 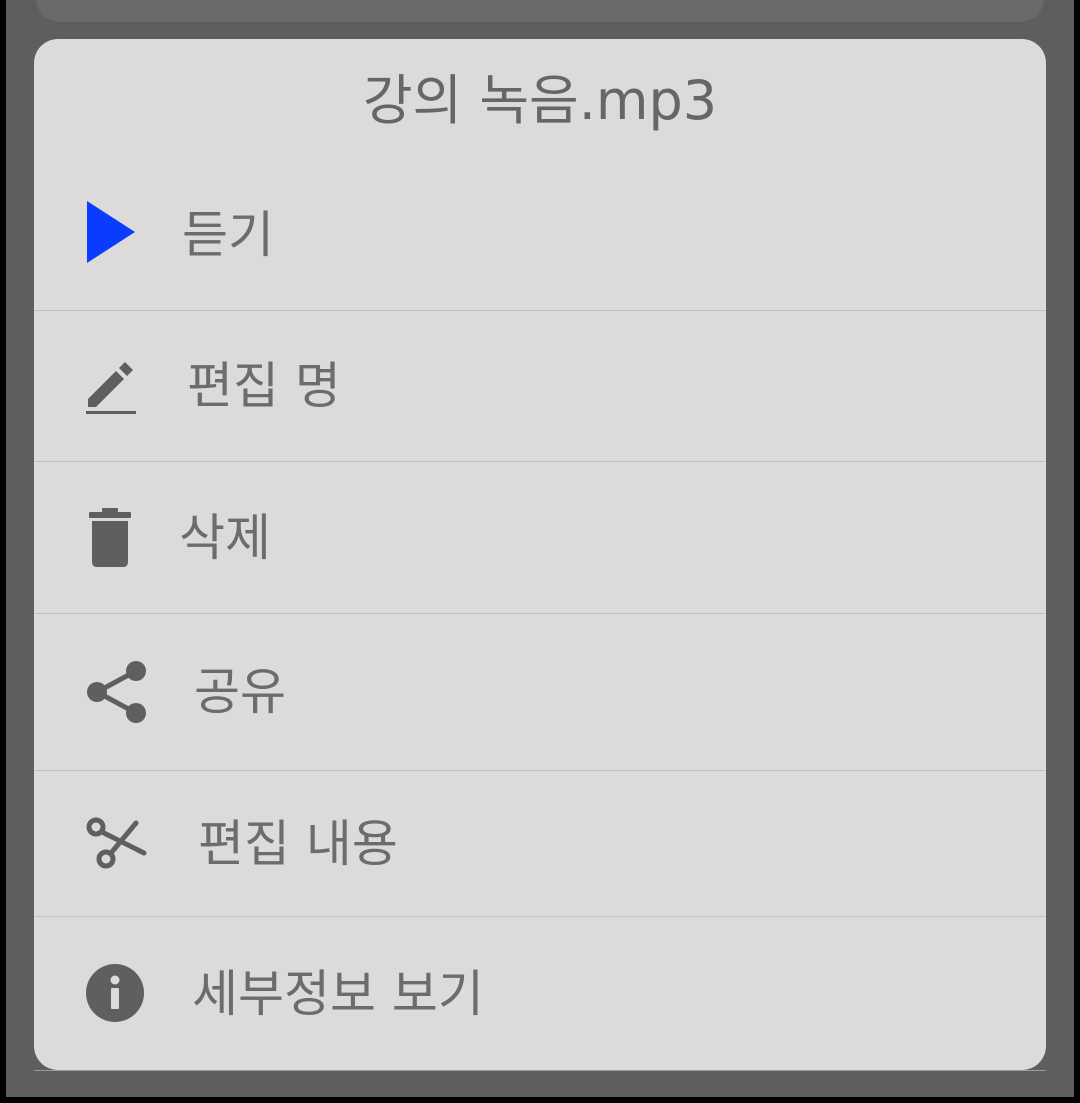 I want to click on menu-item-label: 세부정보 보기, so click(x=338, y=994).